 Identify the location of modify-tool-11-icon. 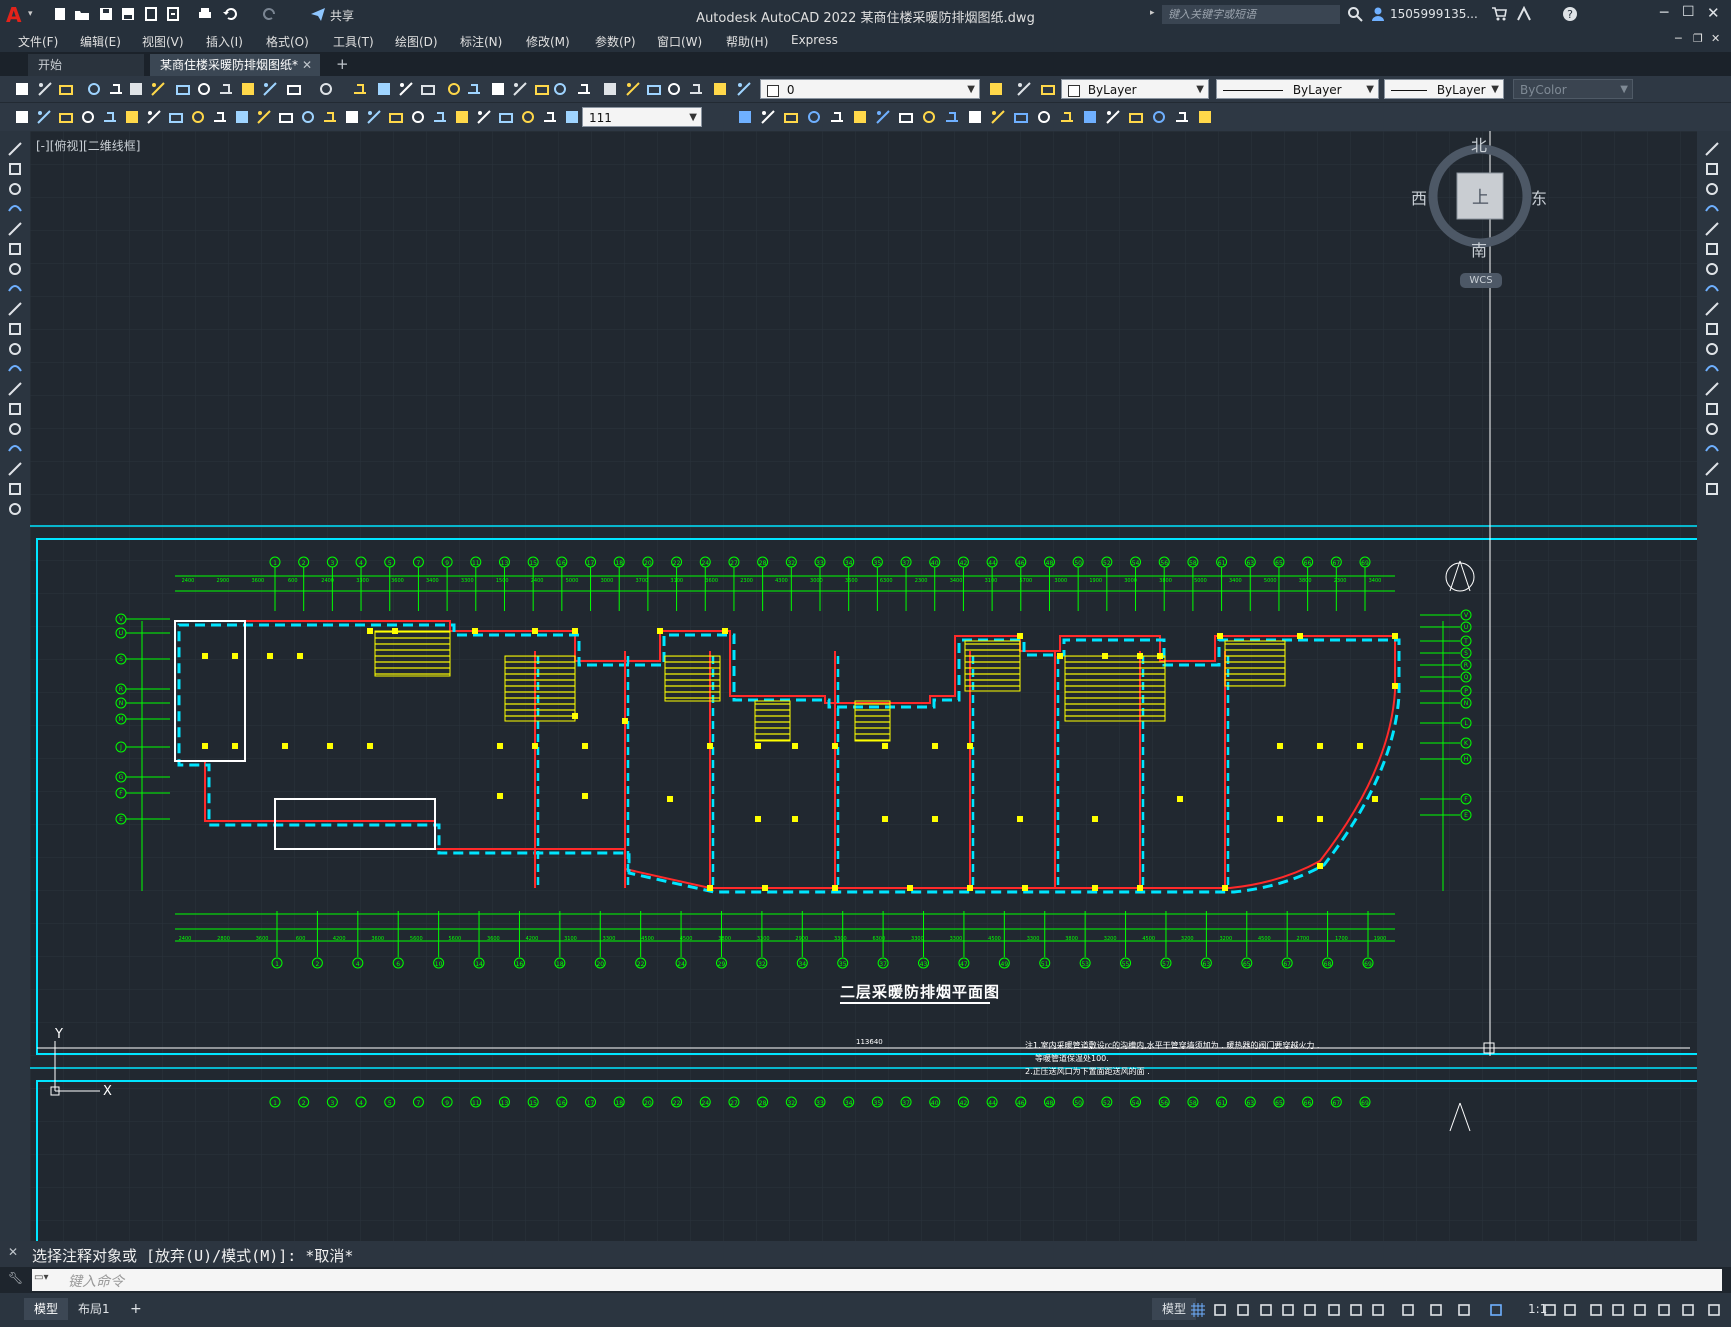
(975, 117).